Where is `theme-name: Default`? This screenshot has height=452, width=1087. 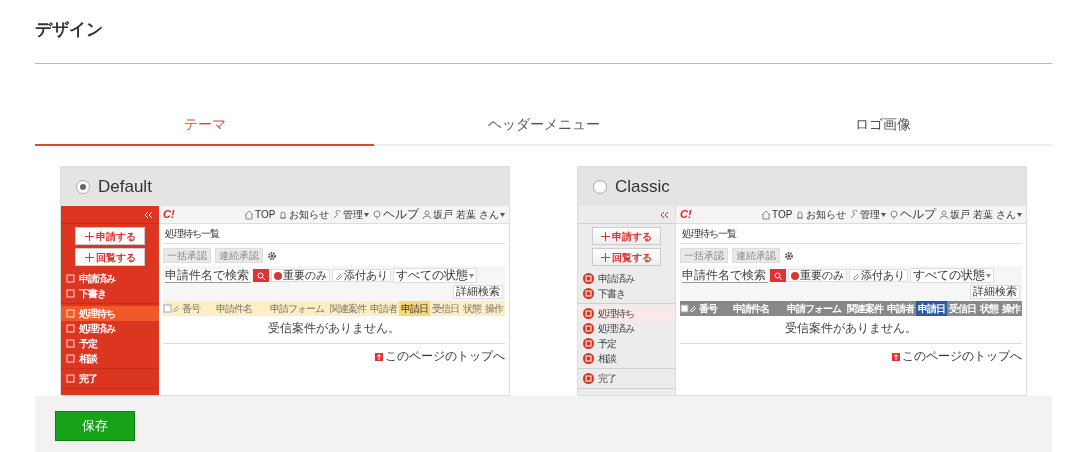 theme-name: Default is located at coordinates (125, 186).